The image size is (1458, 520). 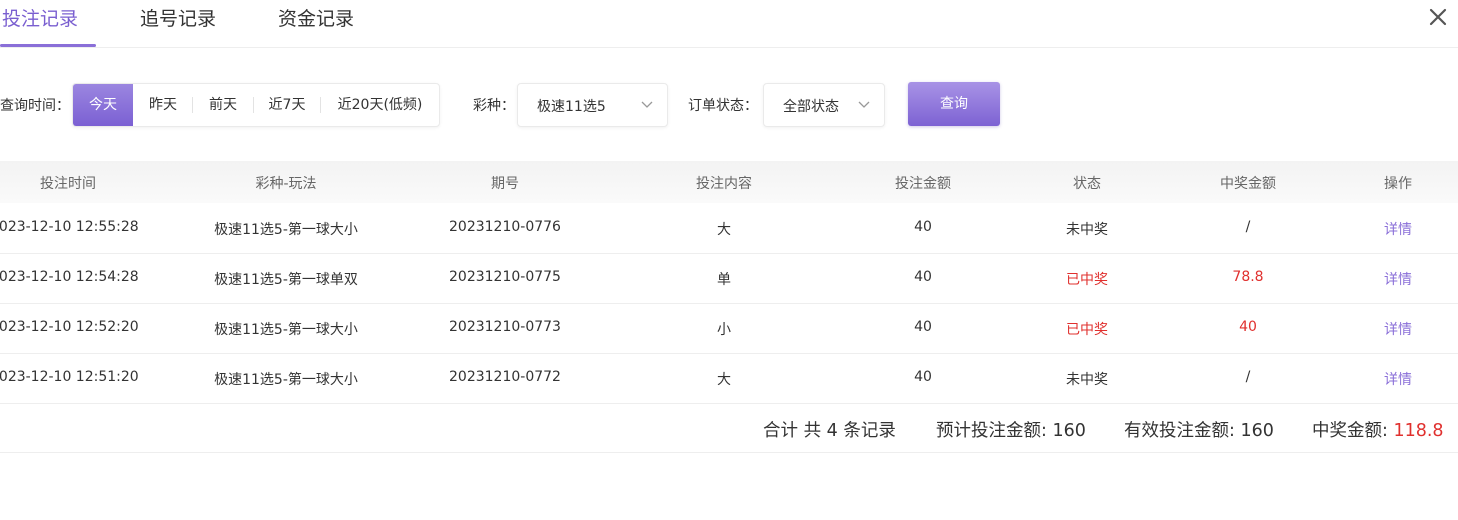 I want to click on tab-bet-records: 投注记录, so click(x=40, y=17).